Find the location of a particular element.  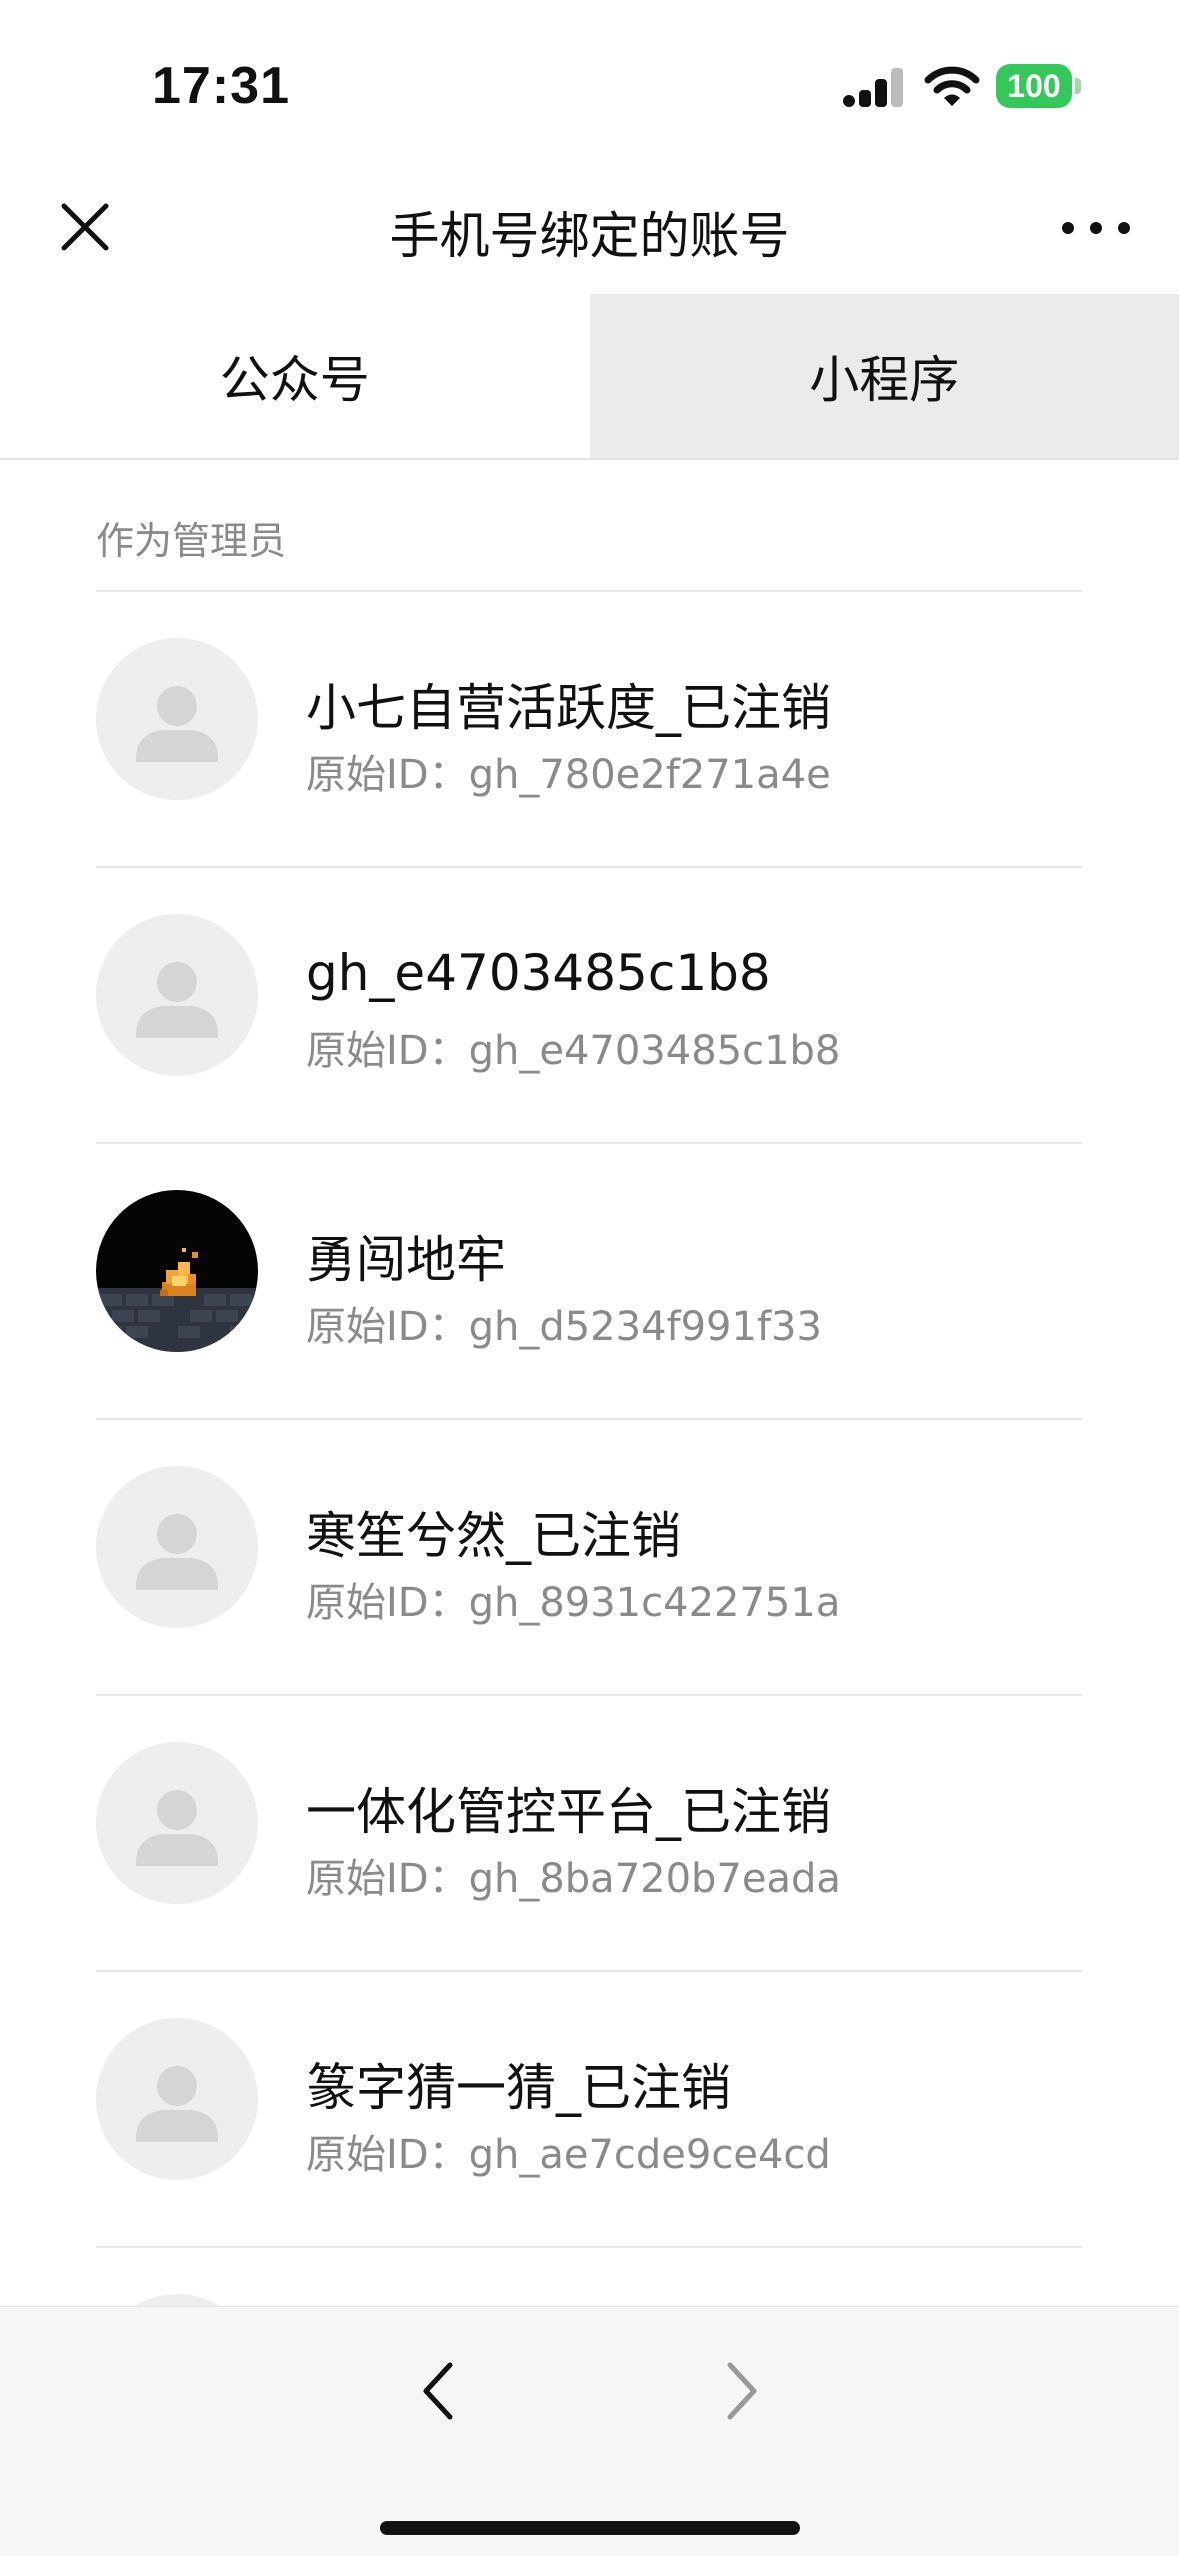

cellular-signal-icon is located at coordinates (873, 87).